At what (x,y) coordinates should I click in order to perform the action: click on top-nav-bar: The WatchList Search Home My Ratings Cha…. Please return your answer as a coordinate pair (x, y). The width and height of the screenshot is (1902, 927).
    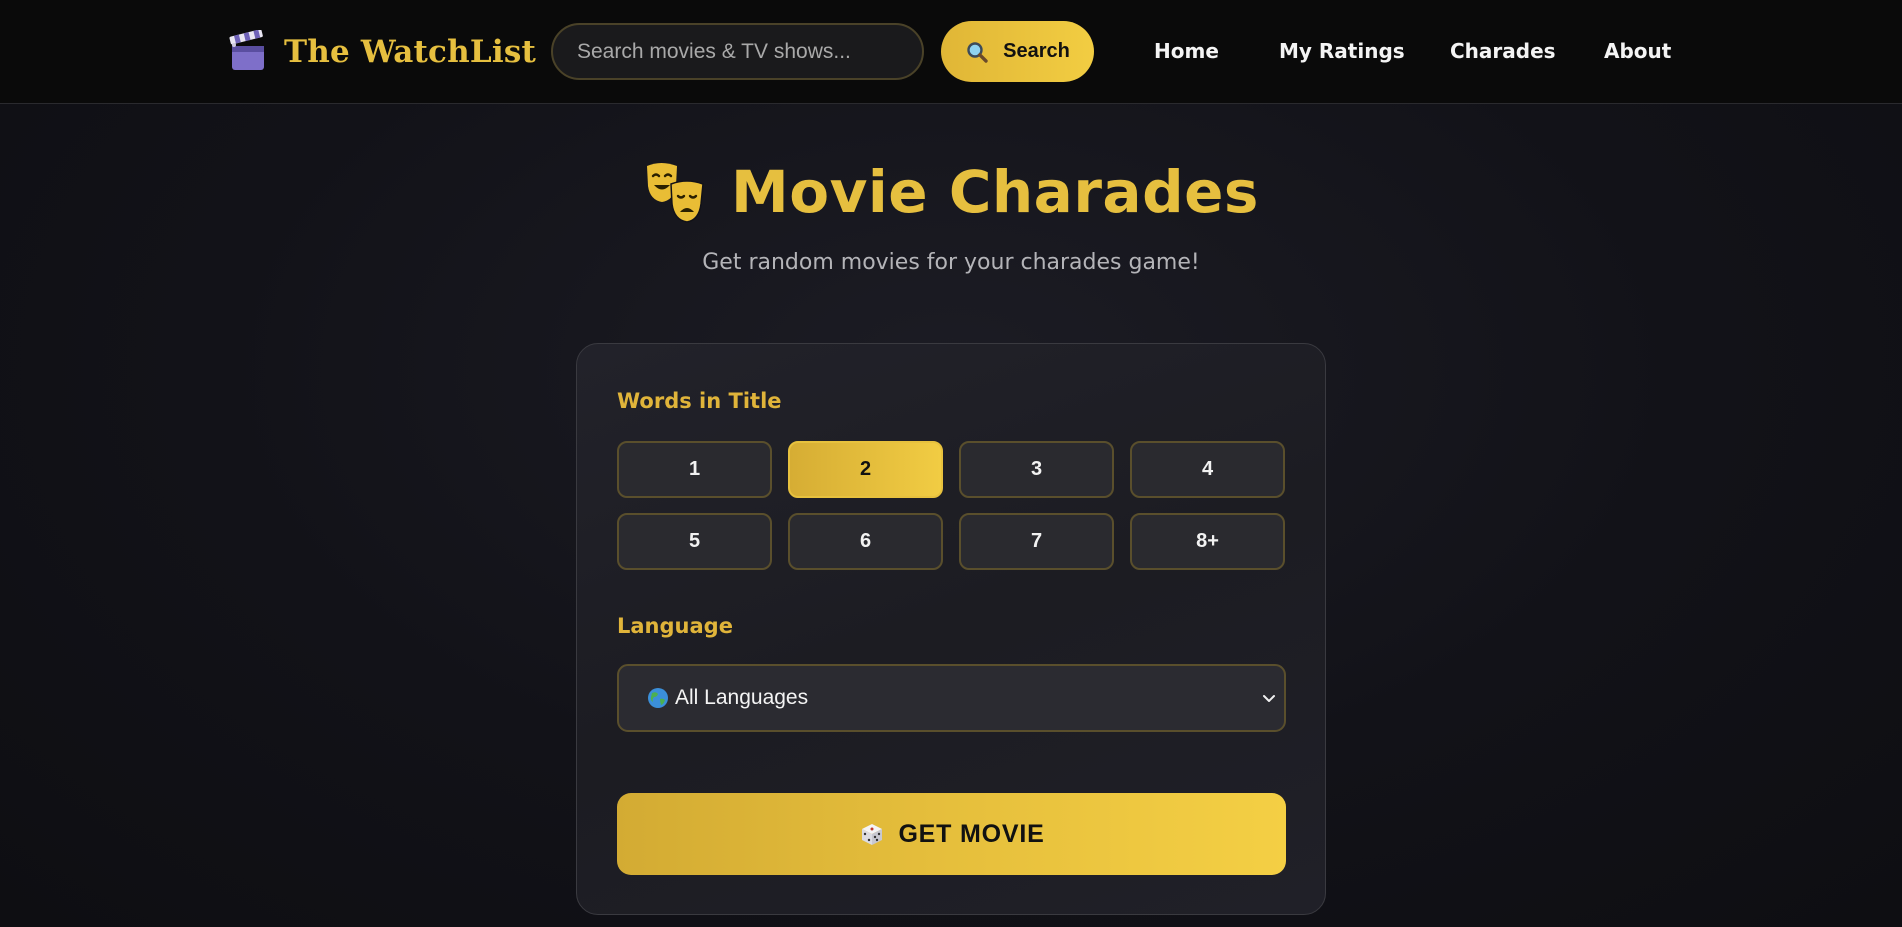
    Looking at the image, I should click on (951, 52).